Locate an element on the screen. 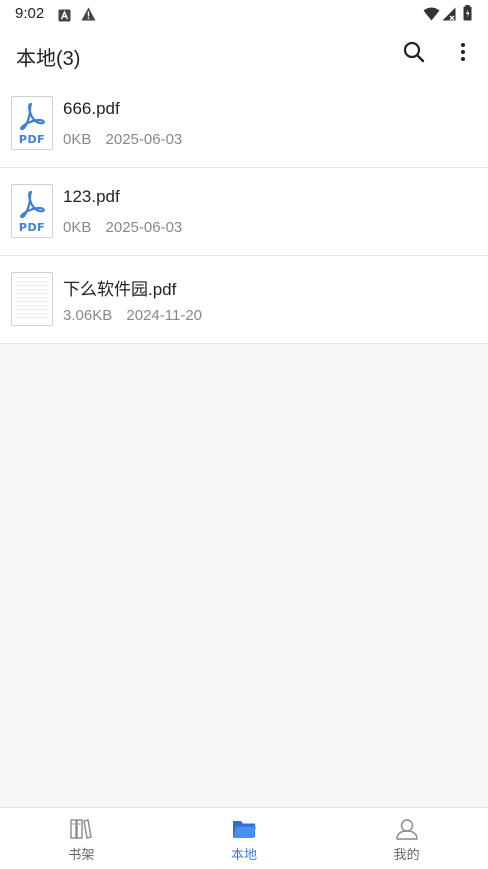  file-row: 下么软件园.pdf 3.06KB 2024-11-20 is located at coordinates (244, 300).